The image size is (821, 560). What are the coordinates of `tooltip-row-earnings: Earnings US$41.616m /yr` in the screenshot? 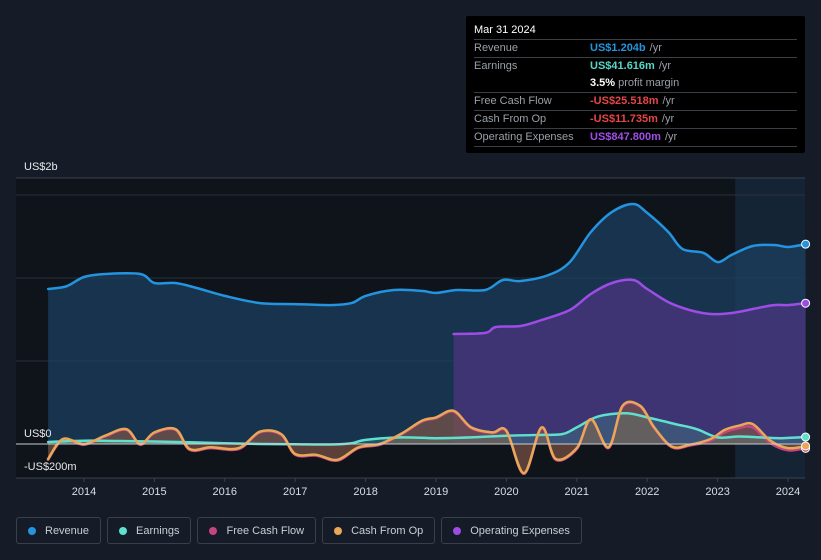 It's located at (635, 66).